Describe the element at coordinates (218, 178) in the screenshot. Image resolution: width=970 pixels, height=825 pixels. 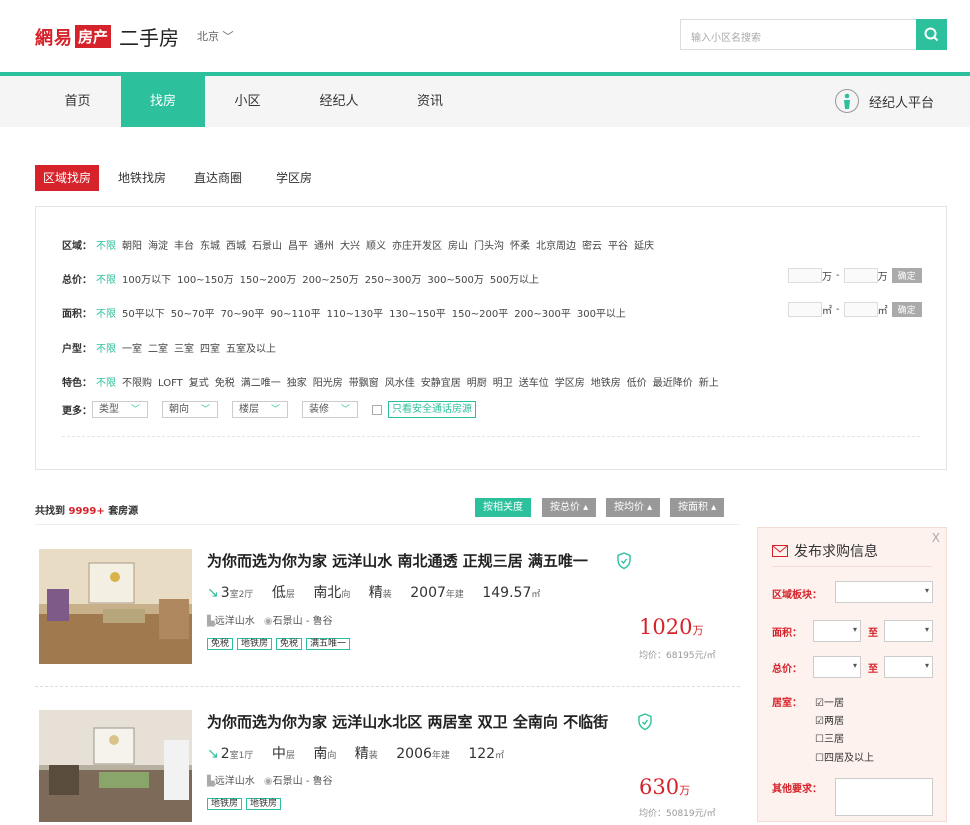
I see `tab-business-district: 直达商圈` at that location.